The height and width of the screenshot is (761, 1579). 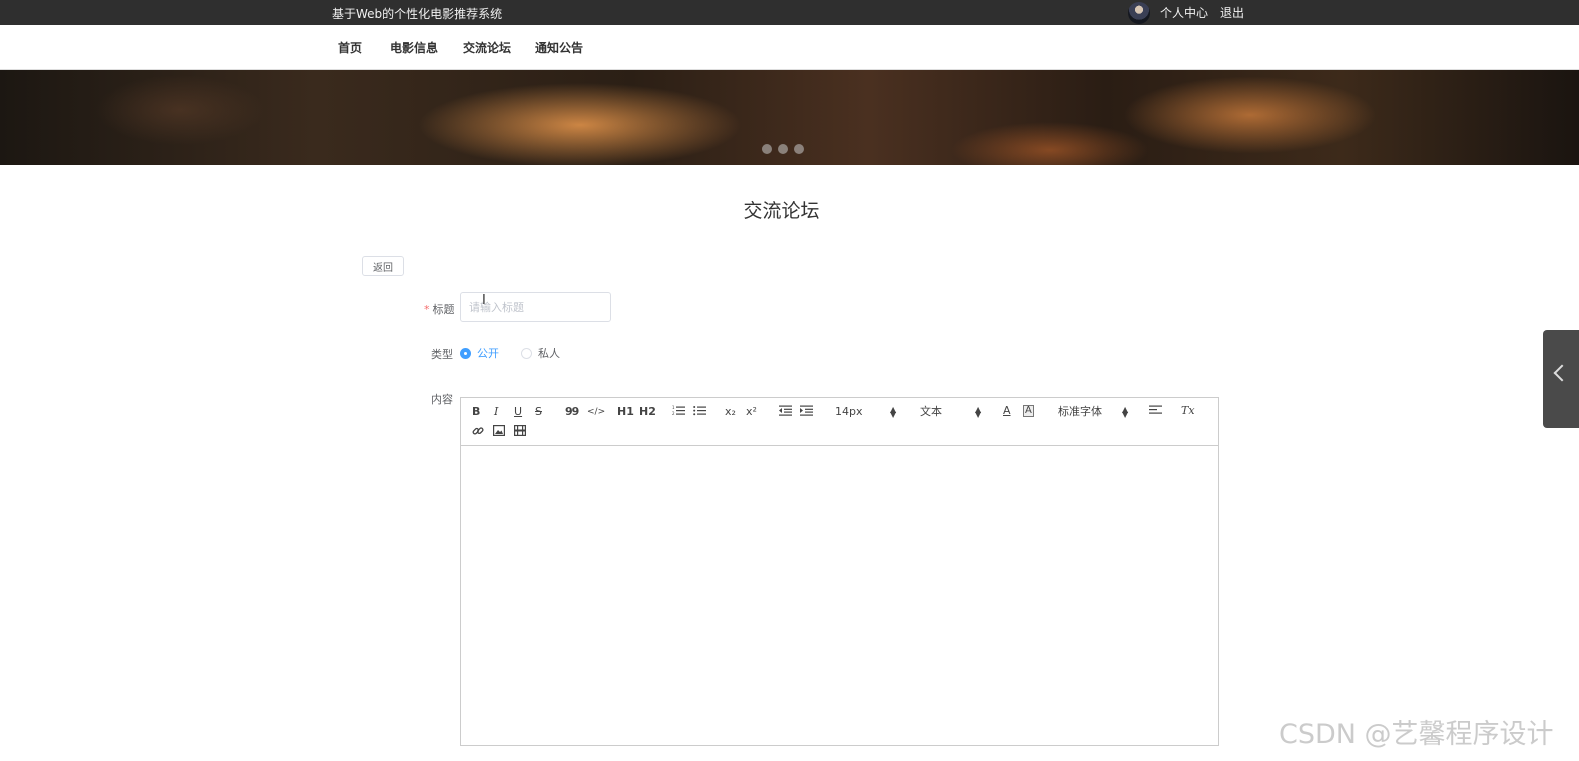 I want to click on type-label: 类型, so click(x=442, y=354).